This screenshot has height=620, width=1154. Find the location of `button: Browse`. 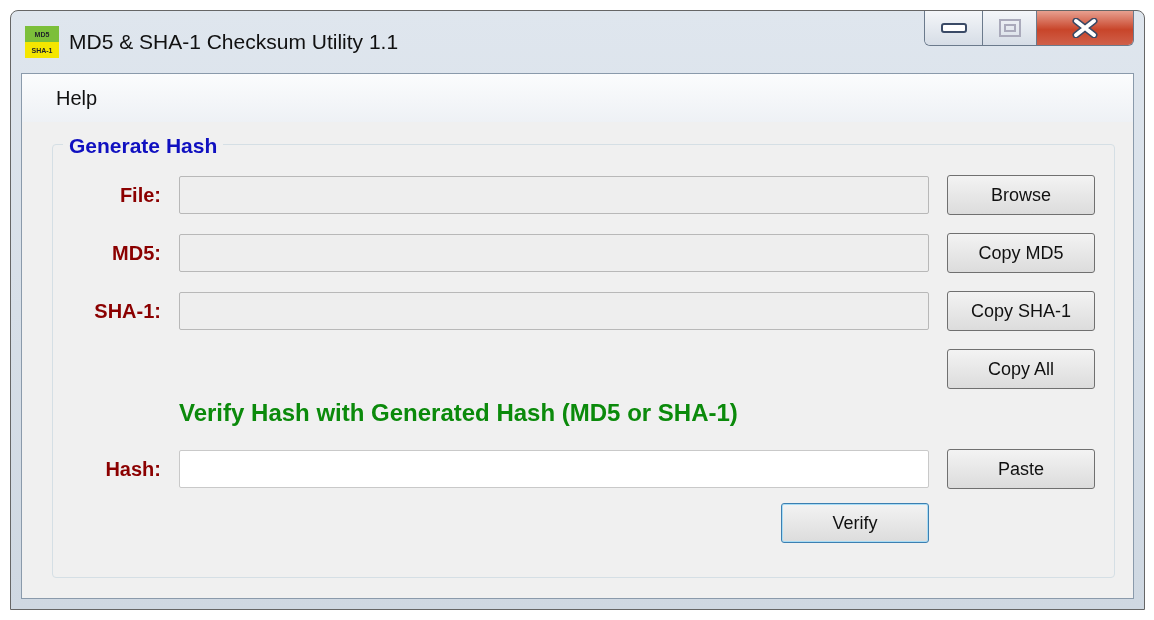

button: Browse is located at coordinates (1021, 195).